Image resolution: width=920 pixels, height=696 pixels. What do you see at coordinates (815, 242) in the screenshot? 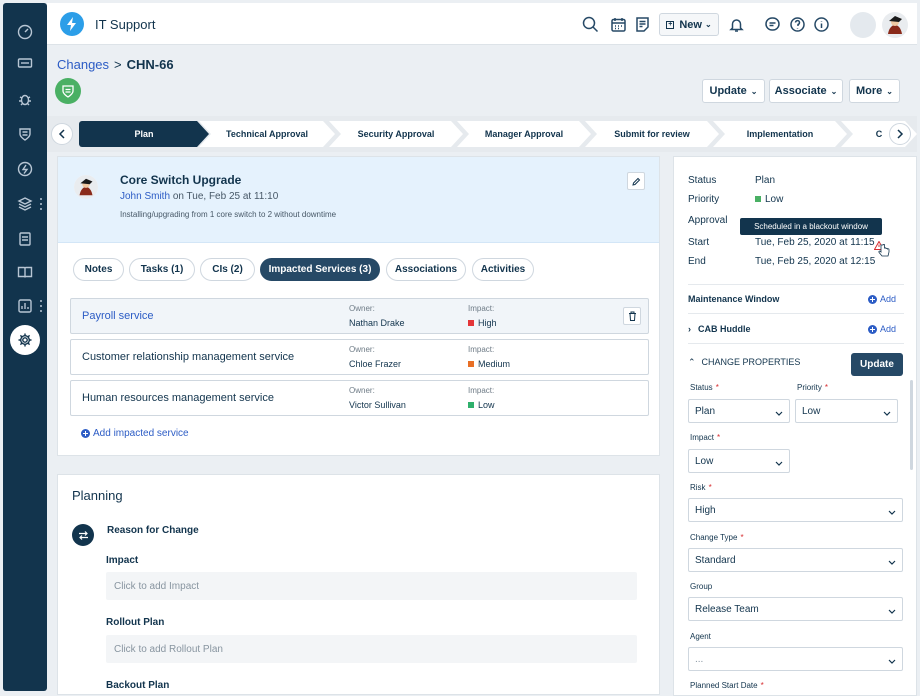
I see `start-value: Tue, Feb 25, 2020 at 11:15` at bounding box center [815, 242].